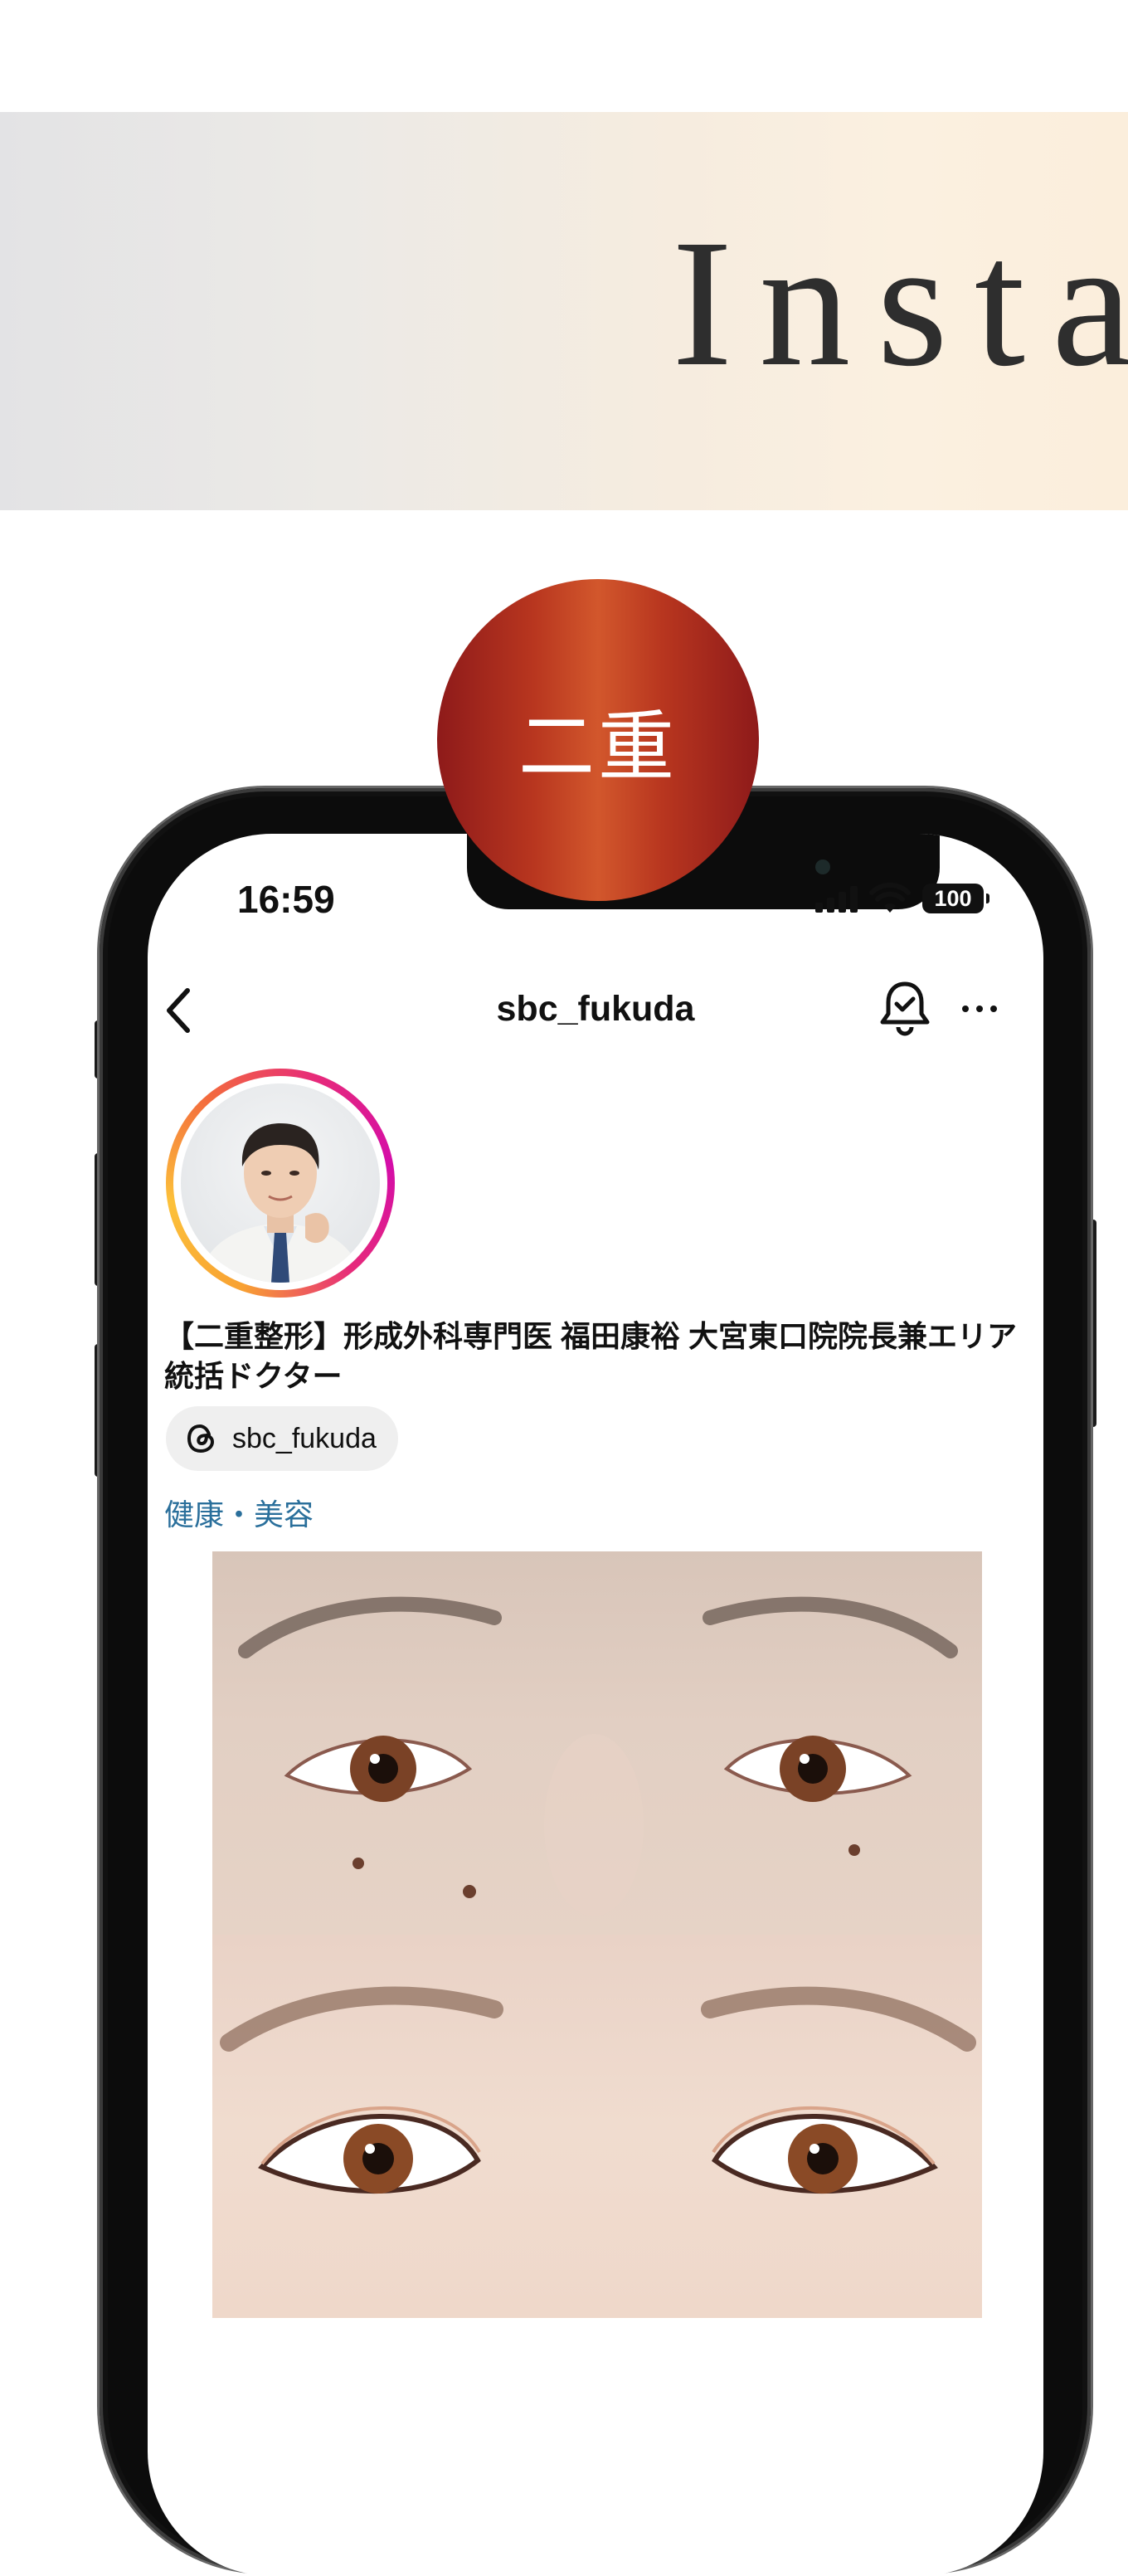 This screenshot has height=2576, width=1128. I want to click on profile-header: sbc_fukuda, so click(595, 1012).